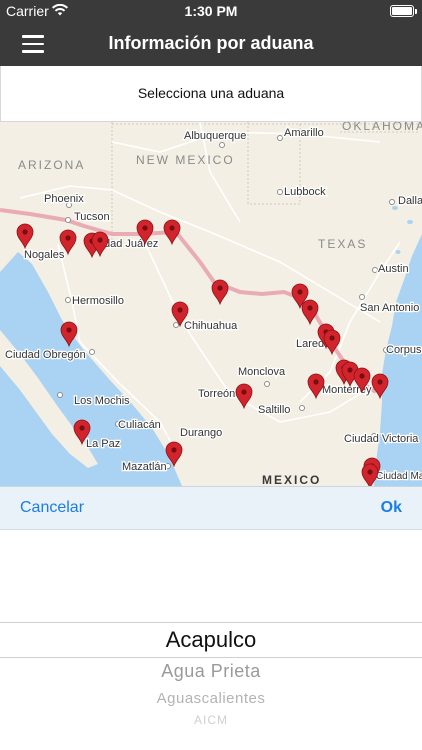  Describe the element at coordinates (51, 165) in the screenshot. I see `label-arizona: ARIZONA` at that location.